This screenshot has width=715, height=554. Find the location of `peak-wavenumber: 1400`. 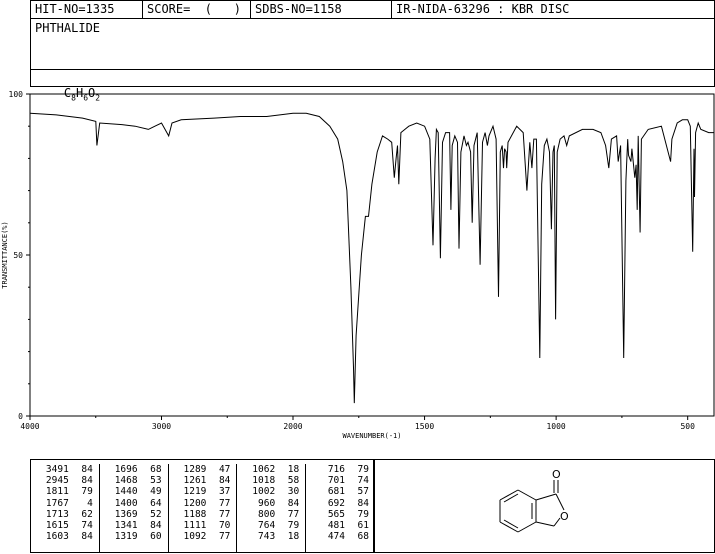

peak-wavenumber: 1400 is located at coordinates (126, 503).